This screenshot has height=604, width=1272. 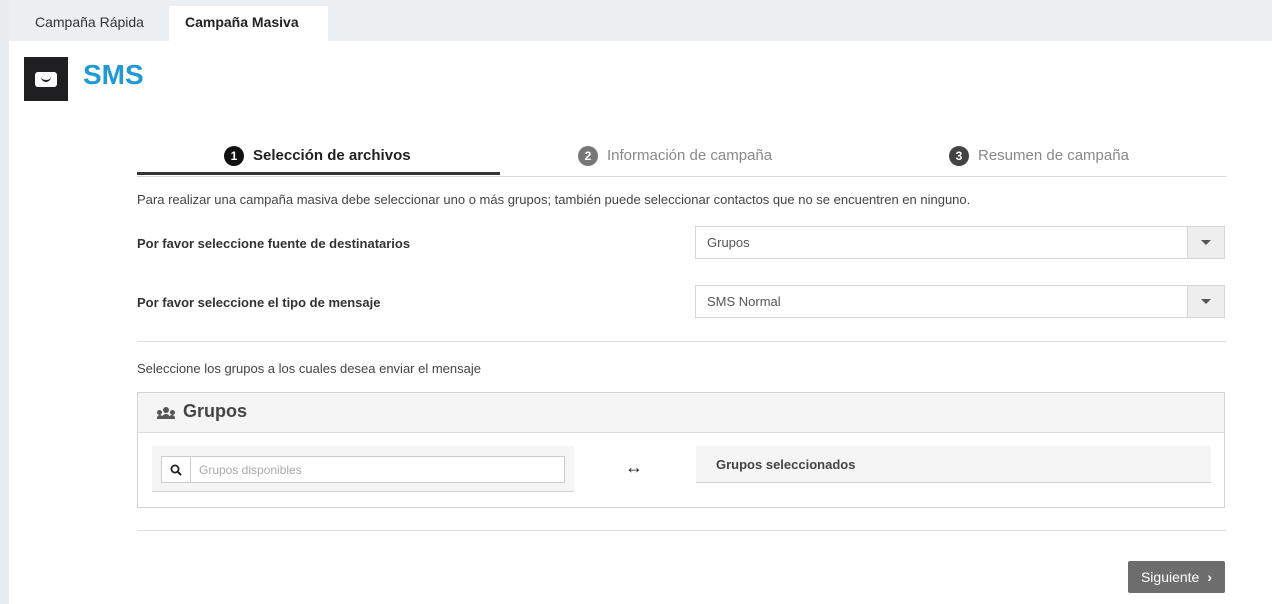 I want to click on transfer-arrows-icon: ↔, so click(x=634, y=467).